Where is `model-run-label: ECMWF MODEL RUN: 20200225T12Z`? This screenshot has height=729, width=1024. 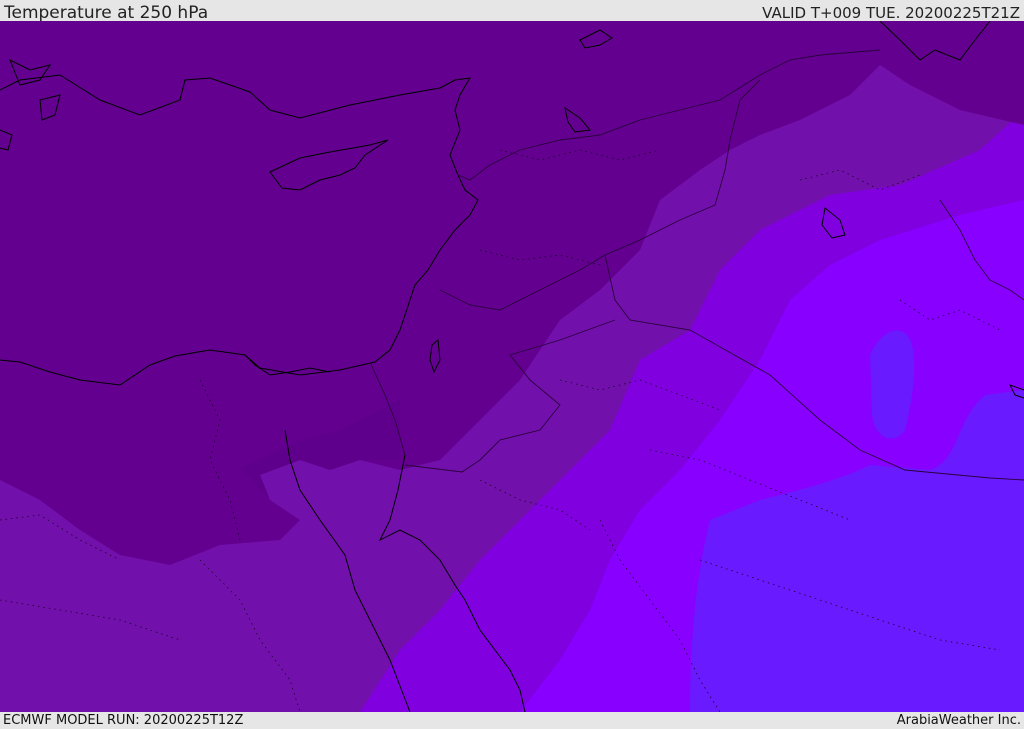 model-run-label: ECMWF MODEL RUN: 20200225T12Z is located at coordinates (123, 720).